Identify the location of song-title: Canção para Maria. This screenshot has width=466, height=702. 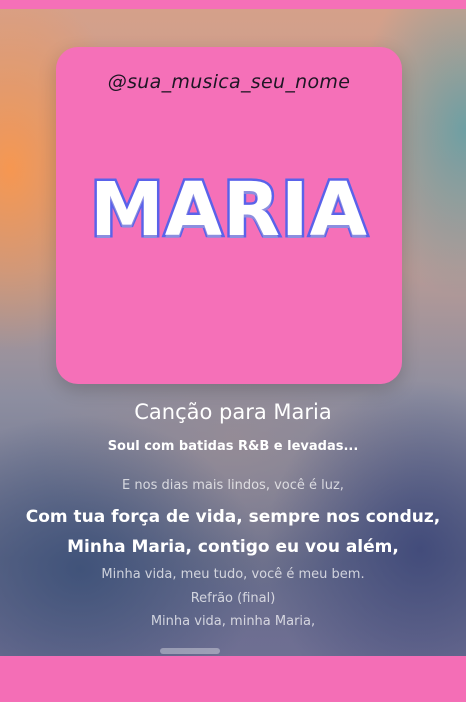
(233, 412).